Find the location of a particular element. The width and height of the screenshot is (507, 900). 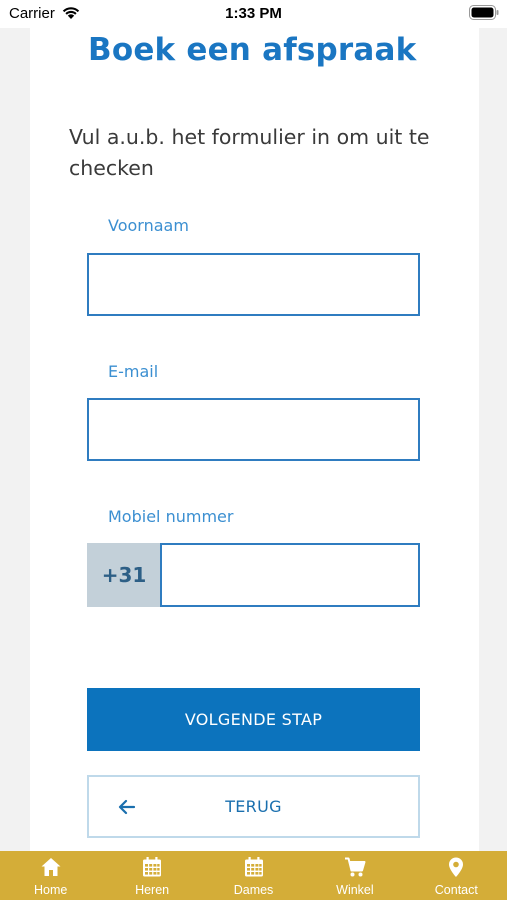

tab-label-heren: Heren is located at coordinates (152, 890).